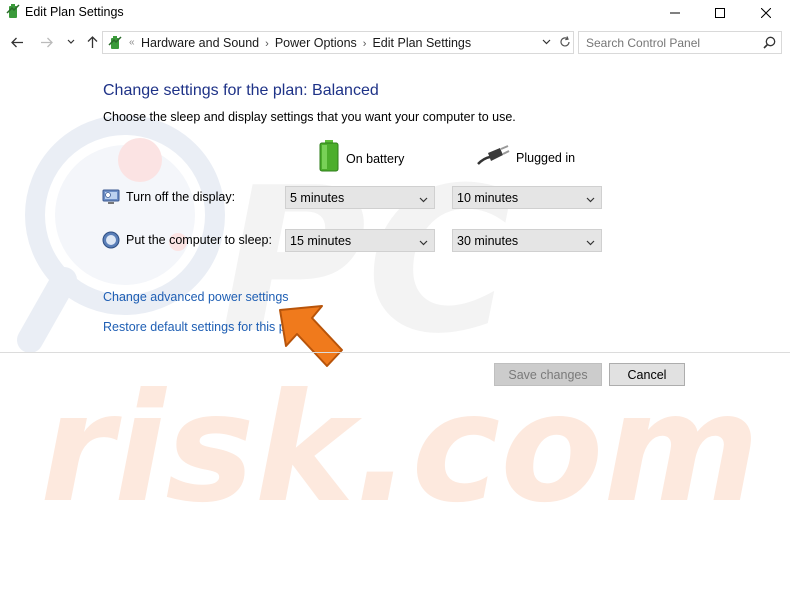  Describe the element at coordinates (421, 43) in the screenshot. I see `breadcrumb-edit-plan-settings: Edit Plan Settings` at that location.